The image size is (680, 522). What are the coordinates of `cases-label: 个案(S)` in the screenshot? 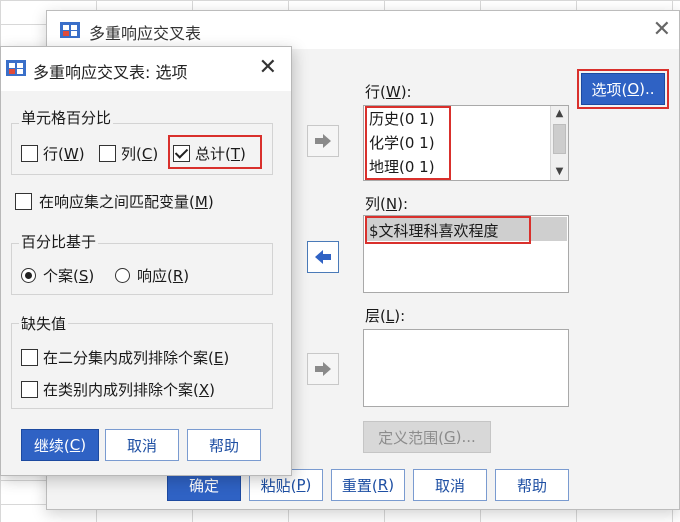 It's located at (68, 275).